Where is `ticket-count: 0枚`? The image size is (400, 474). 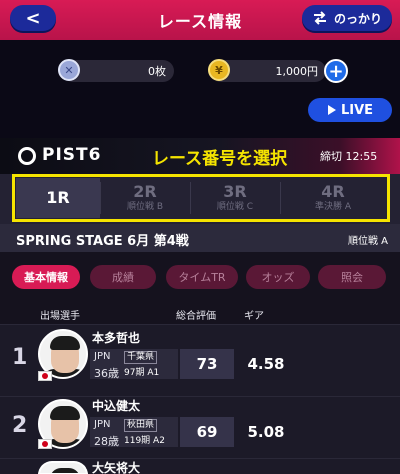
ticket-count: 0枚 is located at coordinates (157, 71).